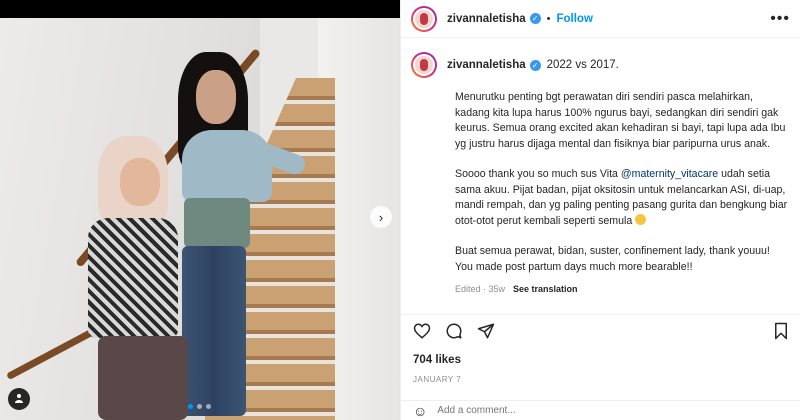 Image resolution: width=800 pixels, height=420 pixels. I want to click on chevron-right-icon: ›, so click(381, 217).